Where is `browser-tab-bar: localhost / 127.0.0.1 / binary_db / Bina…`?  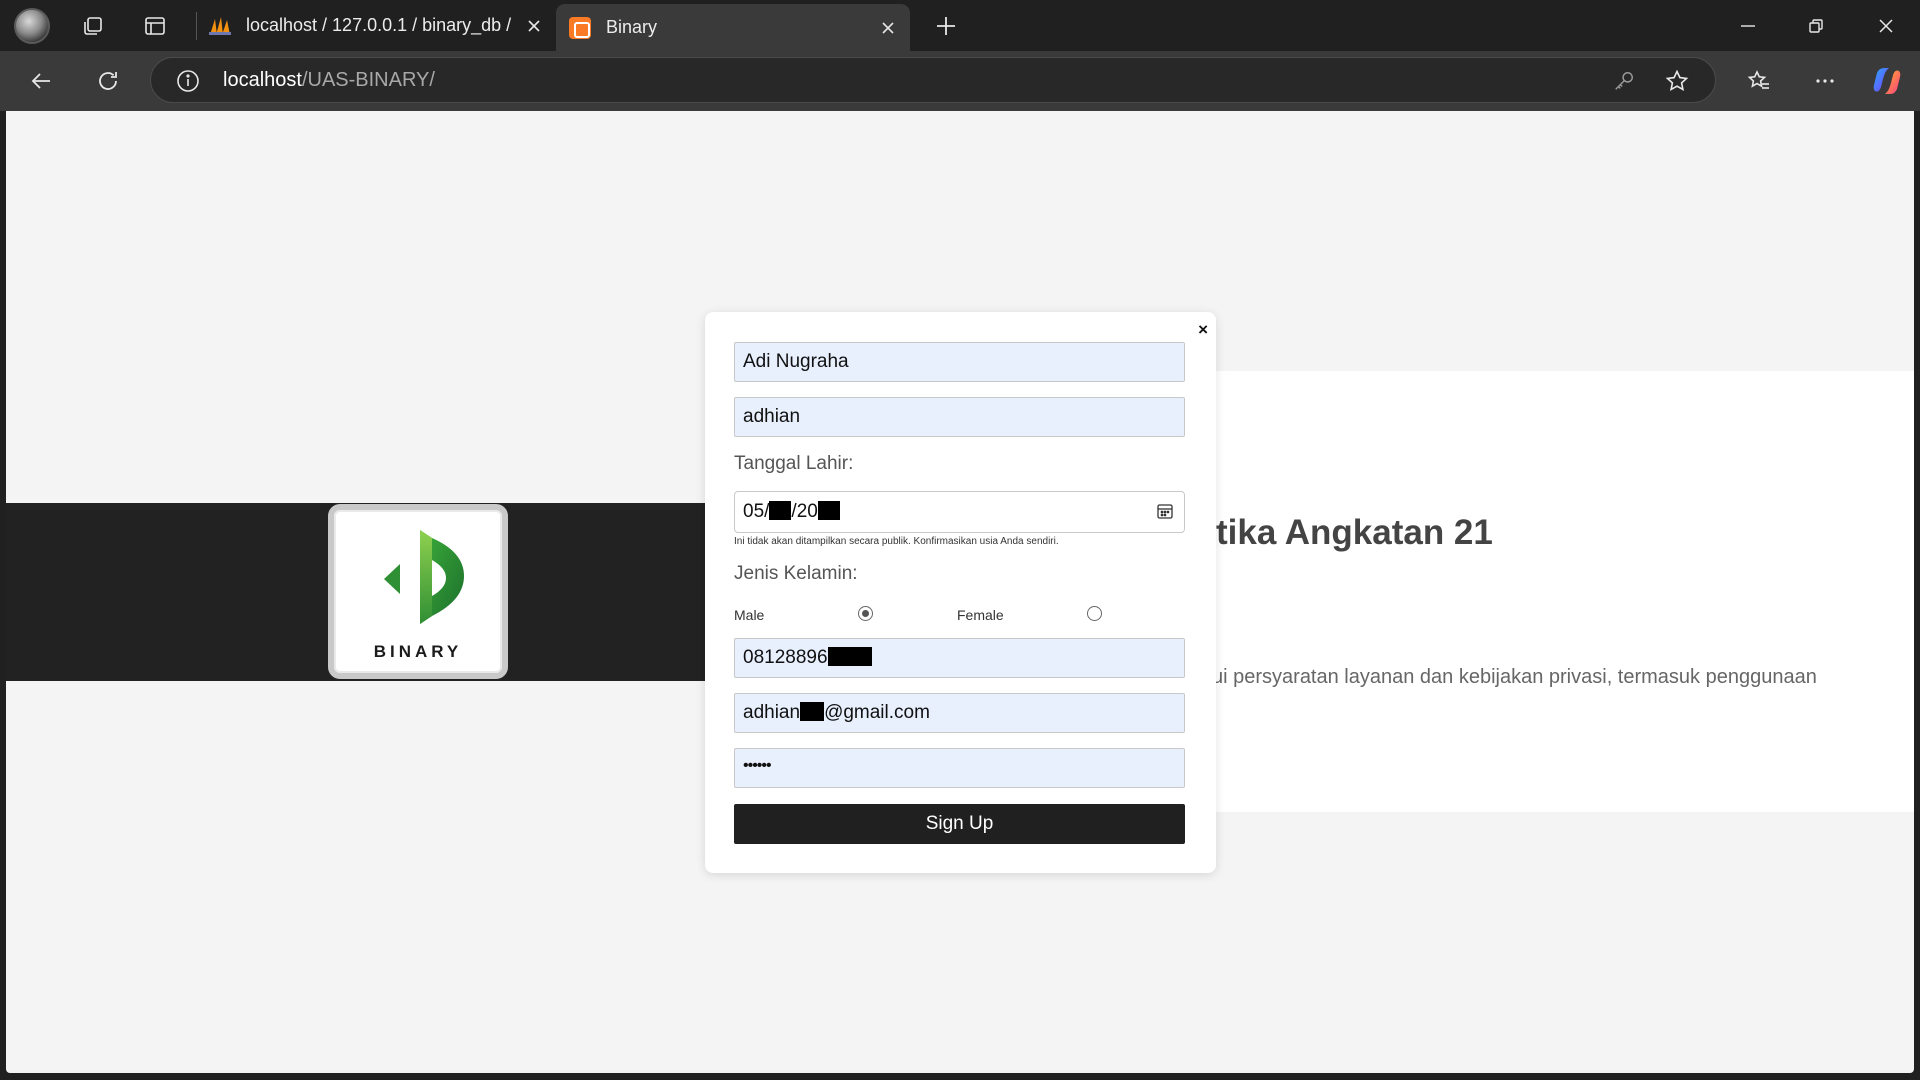
browser-tab-bar: localhost / 127.0.0.1 / binary_db / Bina… is located at coordinates (960, 25).